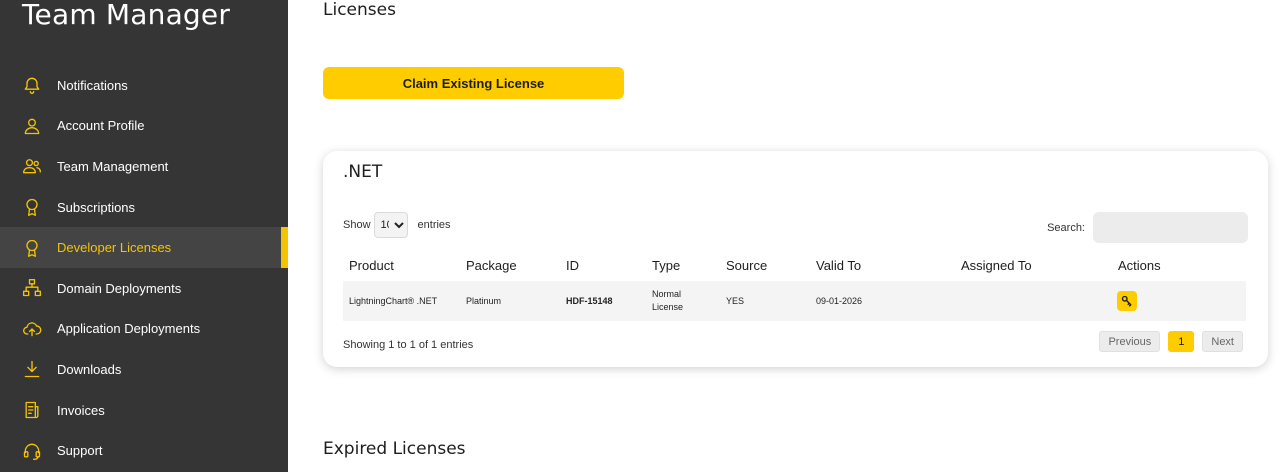 The image size is (1280, 472). Describe the element at coordinates (510, 301) in the screenshot. I see `cell-package: Platinum` at that location.